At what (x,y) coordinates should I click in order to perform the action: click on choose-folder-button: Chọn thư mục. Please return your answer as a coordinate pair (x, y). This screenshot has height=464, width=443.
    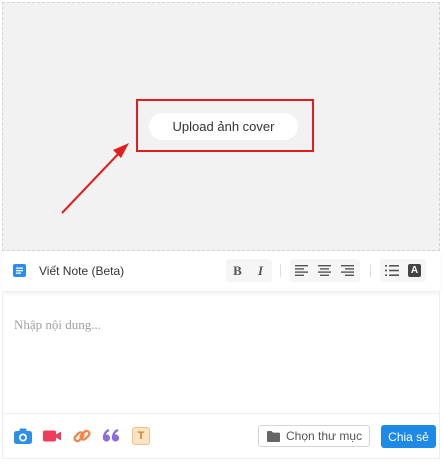
    Looking at the image, I should click on (314, 436).